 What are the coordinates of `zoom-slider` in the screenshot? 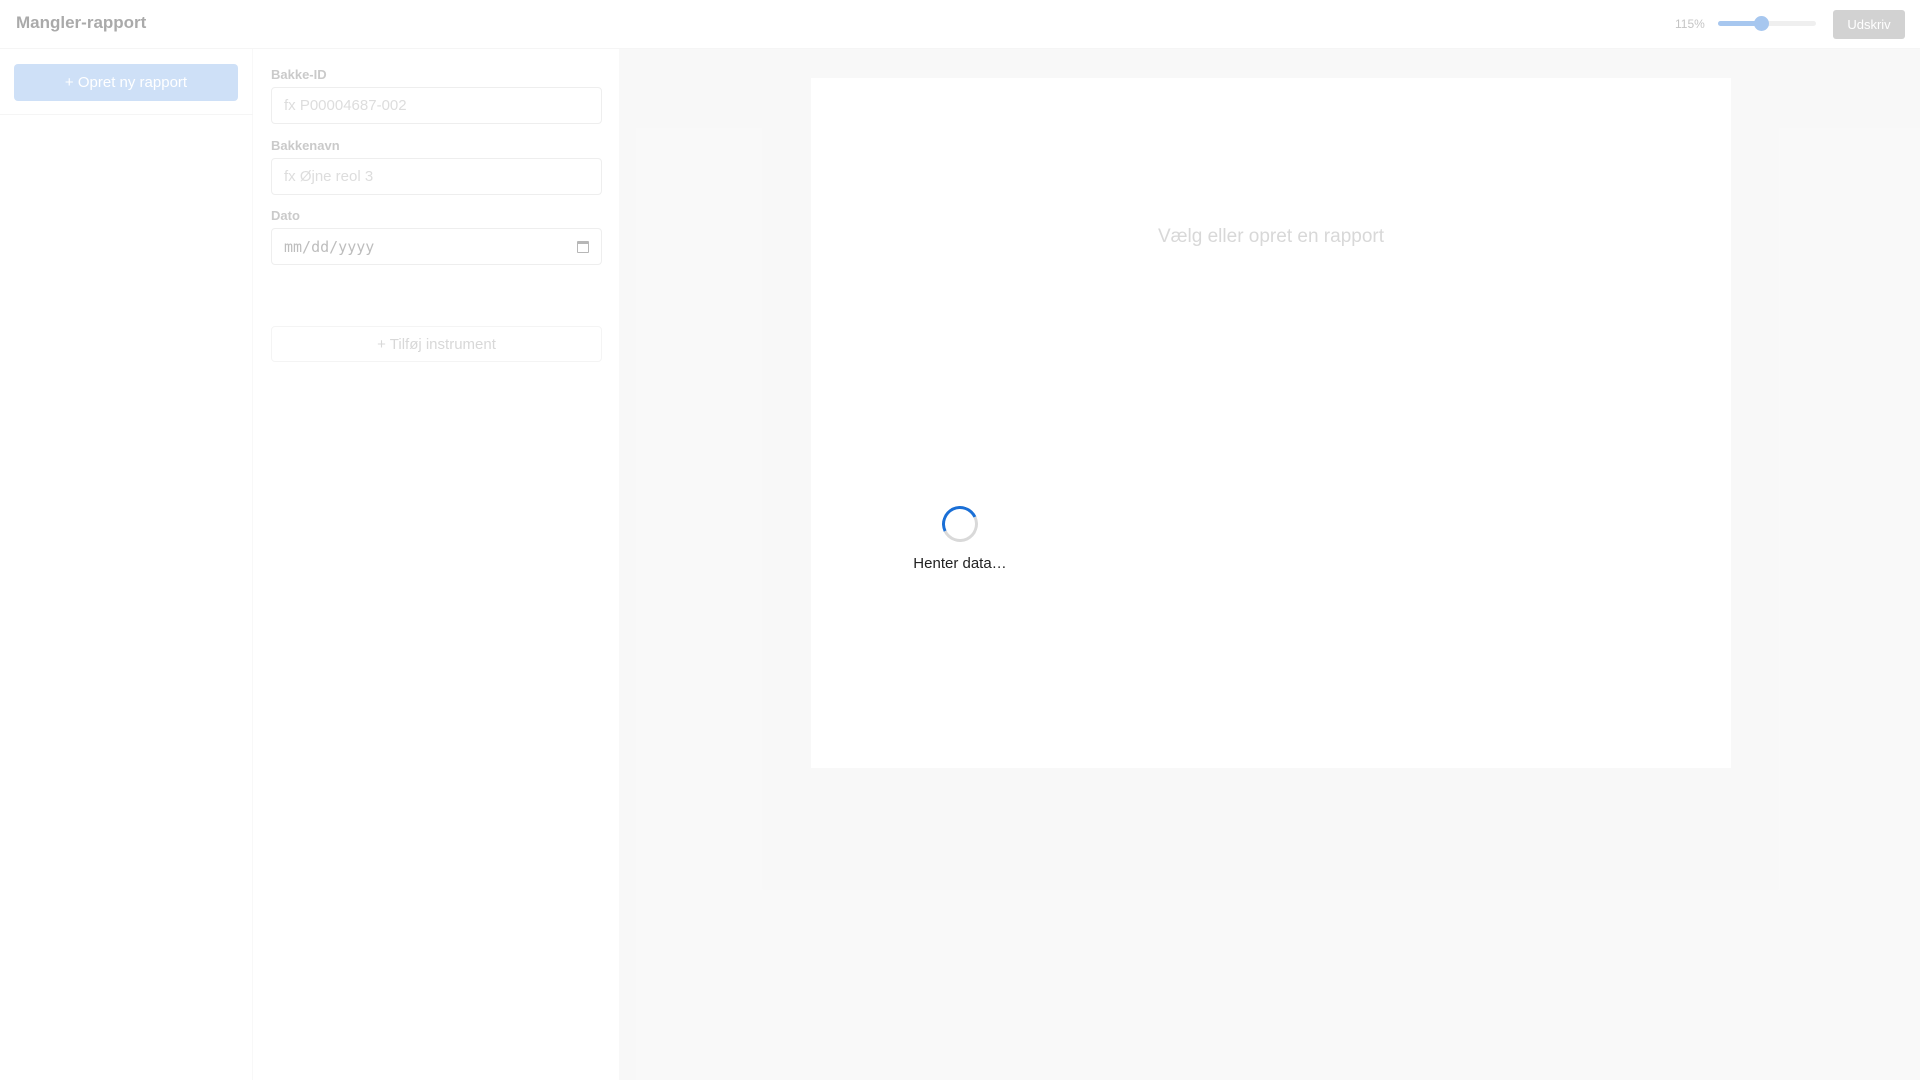 It's located at (1767, 23).